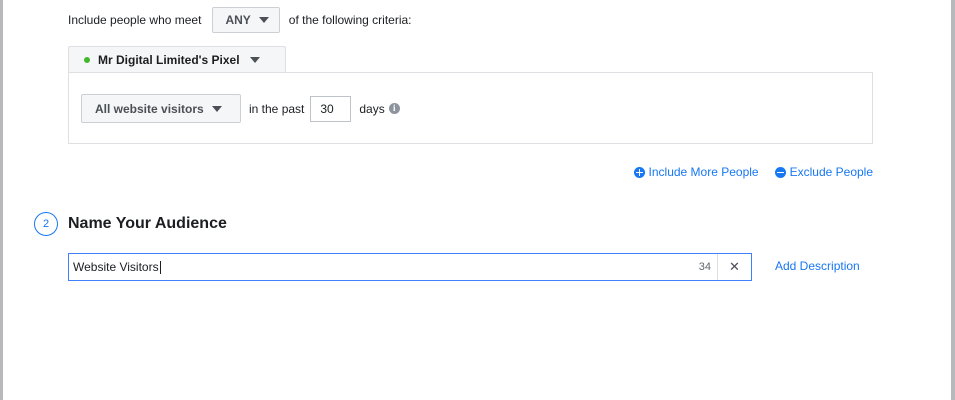  I want to click on window-frame-right, so click(953, 200).